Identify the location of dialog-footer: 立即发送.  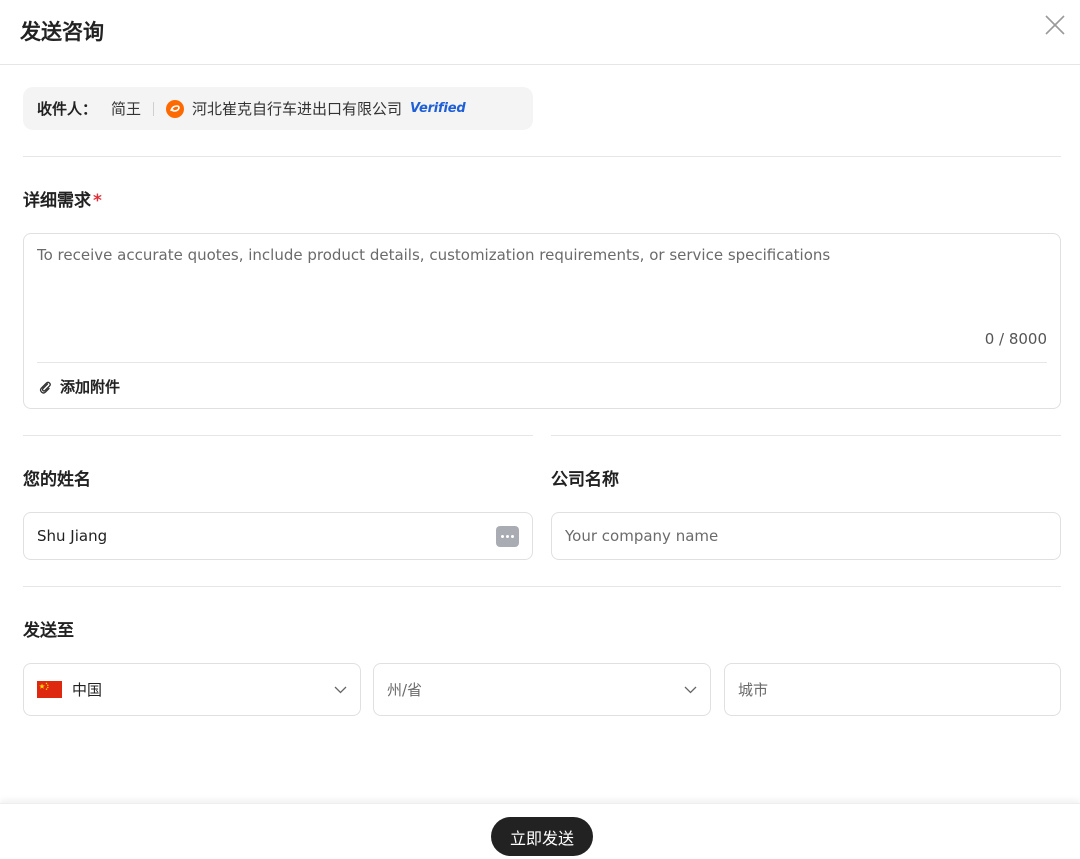
(540, 831).